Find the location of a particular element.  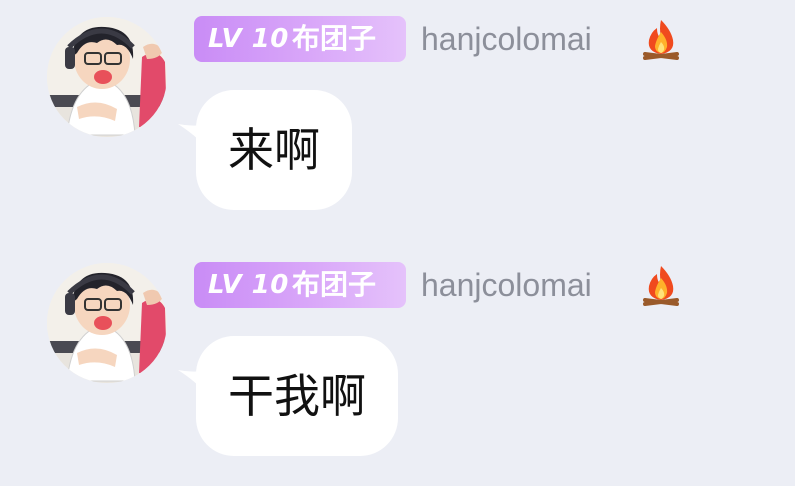

message-bubble: 来啊 is located at coordinates (274, 150).